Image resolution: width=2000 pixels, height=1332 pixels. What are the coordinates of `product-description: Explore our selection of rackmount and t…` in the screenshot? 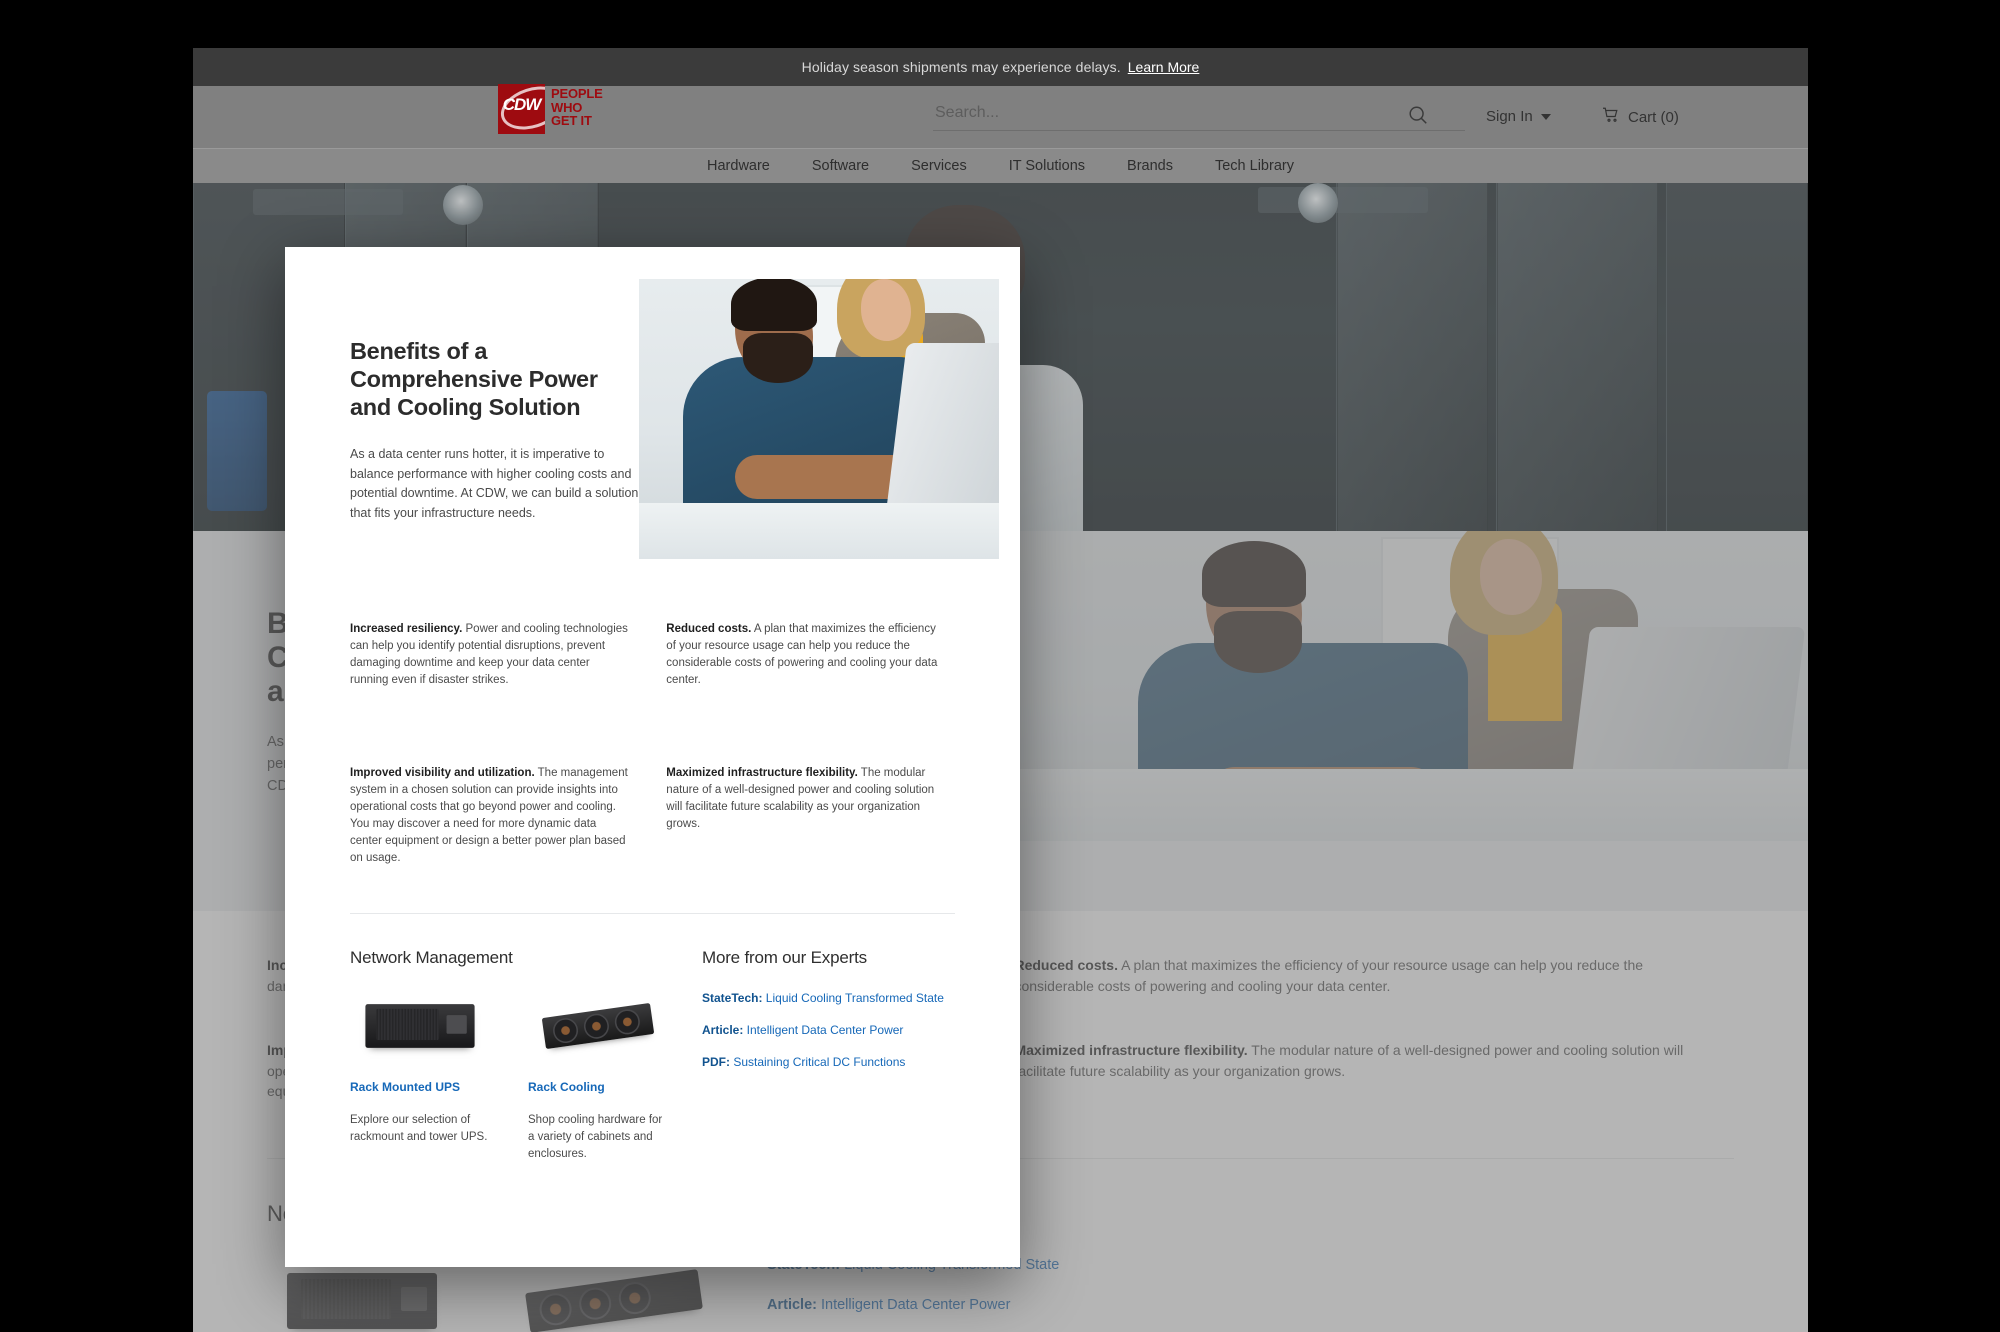 It's located at (419, 1128).